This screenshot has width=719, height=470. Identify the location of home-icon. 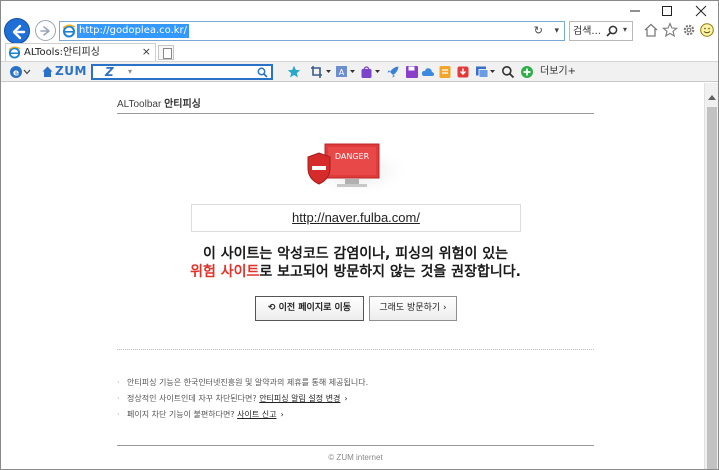
(651, 30).